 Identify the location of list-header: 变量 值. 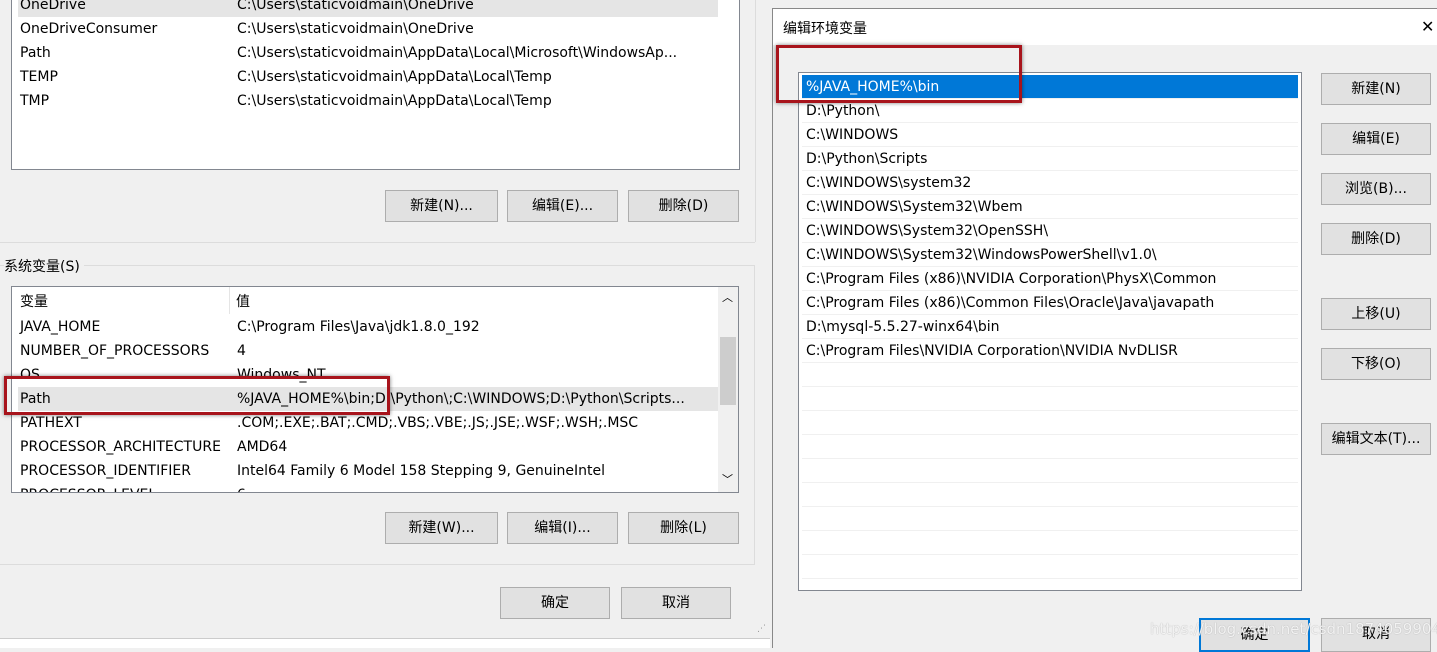
(364, 300).